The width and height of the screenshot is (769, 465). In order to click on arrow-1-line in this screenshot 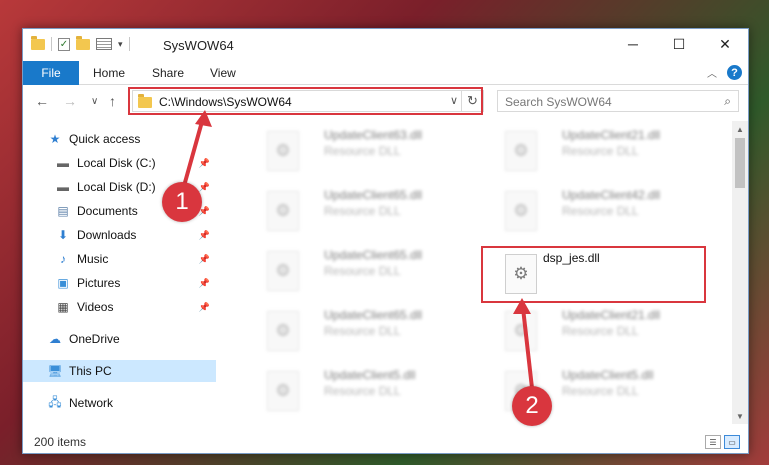, I will do `click(193, 152)`.